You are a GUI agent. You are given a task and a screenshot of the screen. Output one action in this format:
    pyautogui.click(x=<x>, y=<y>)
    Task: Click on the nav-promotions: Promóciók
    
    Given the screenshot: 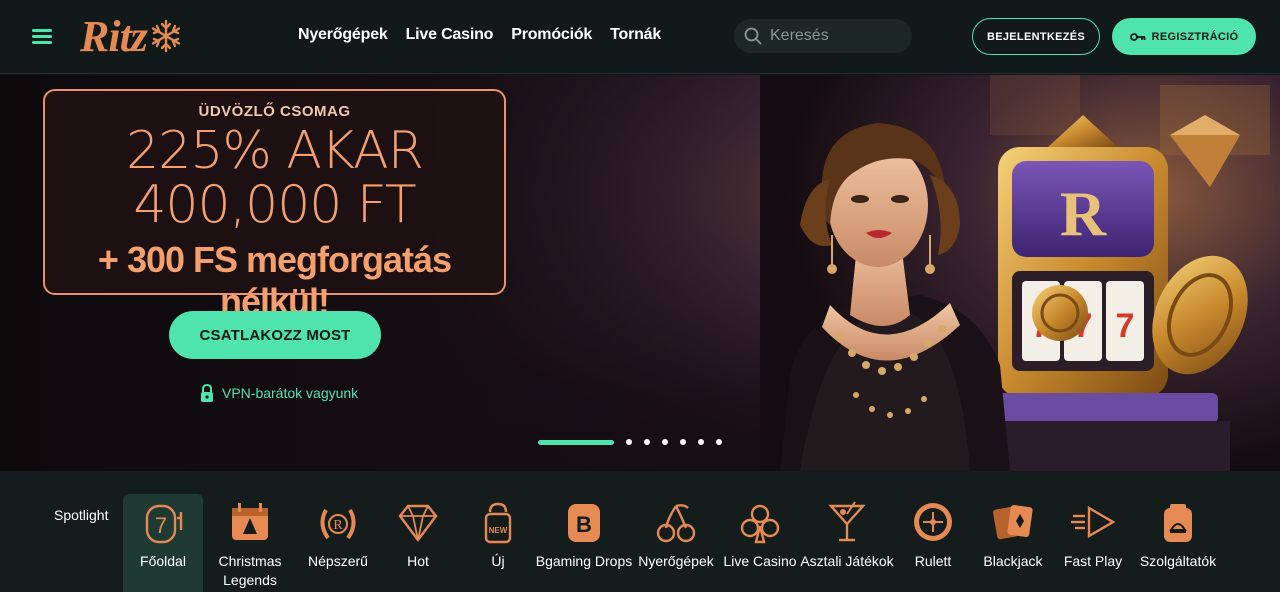 What is the action you would take?
    pyautogui.click(x=551, y=35)
    